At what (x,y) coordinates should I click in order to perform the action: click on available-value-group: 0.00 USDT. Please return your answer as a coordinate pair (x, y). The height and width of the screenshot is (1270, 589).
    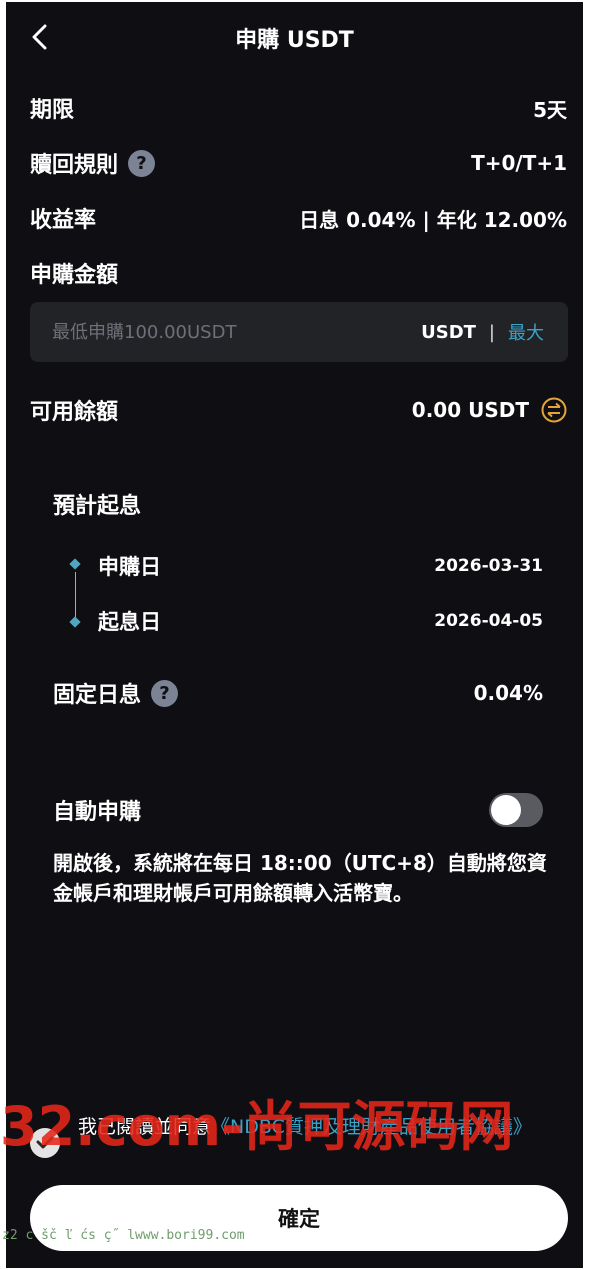
    Looking at the image, I should click on (489, 410).